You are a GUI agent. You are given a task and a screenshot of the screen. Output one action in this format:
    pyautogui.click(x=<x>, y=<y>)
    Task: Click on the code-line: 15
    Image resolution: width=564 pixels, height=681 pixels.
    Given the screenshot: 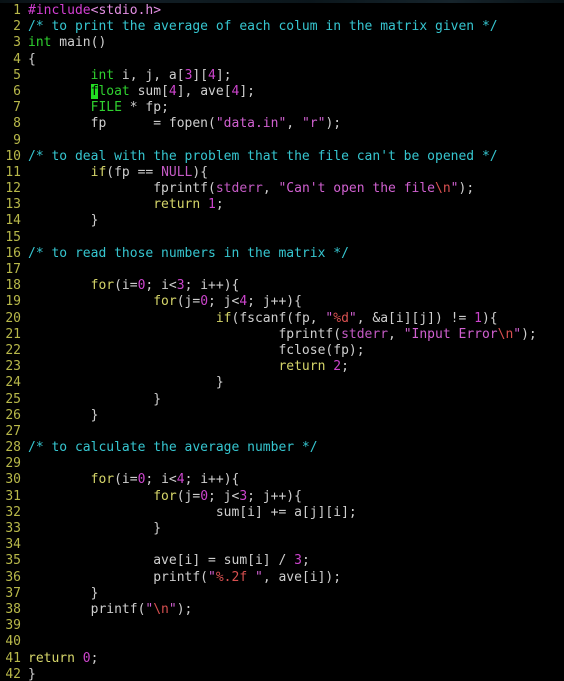 What is the action you would take?
    pyautogui.click(x=282, y=238)
    